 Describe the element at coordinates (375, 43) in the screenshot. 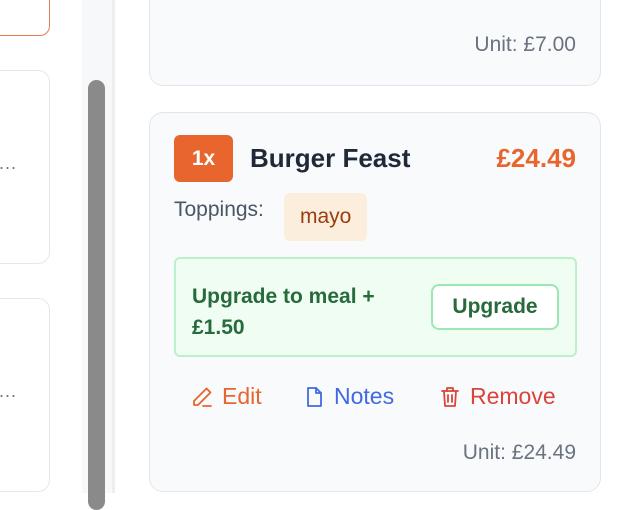

I see `cart-item-card-previous: Unit: £7.00` at that location.